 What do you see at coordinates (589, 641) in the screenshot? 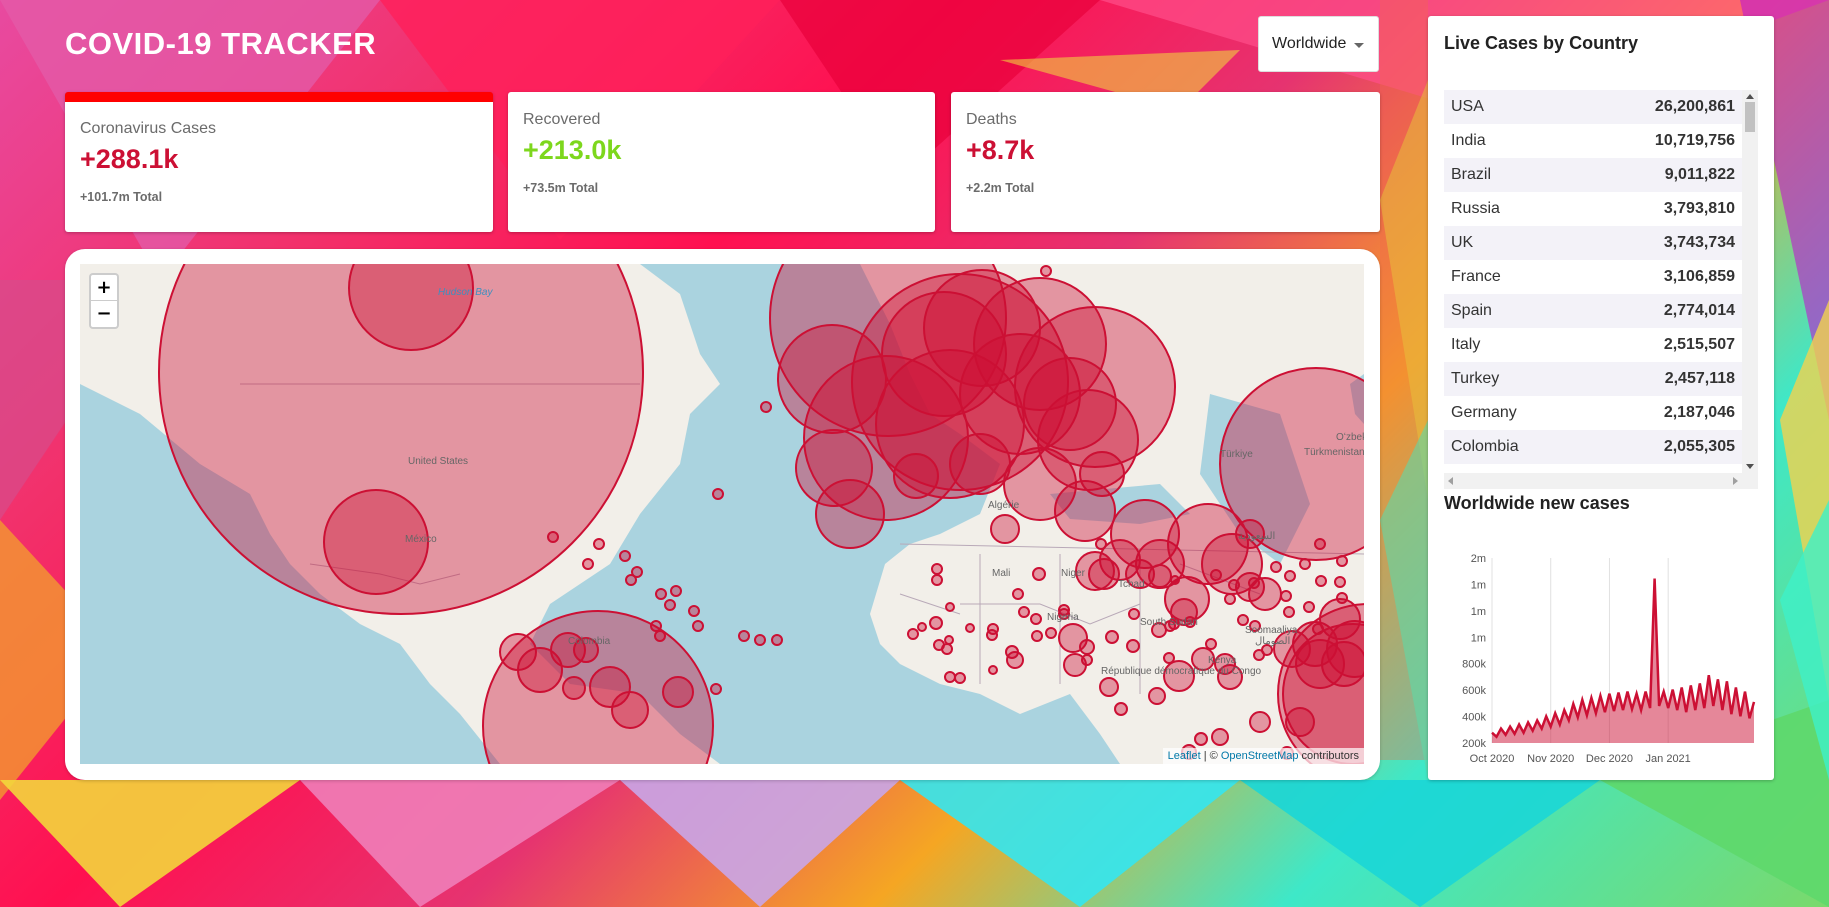
I see `map-label-colombia: Colombia` at bounding box center [589, 641].